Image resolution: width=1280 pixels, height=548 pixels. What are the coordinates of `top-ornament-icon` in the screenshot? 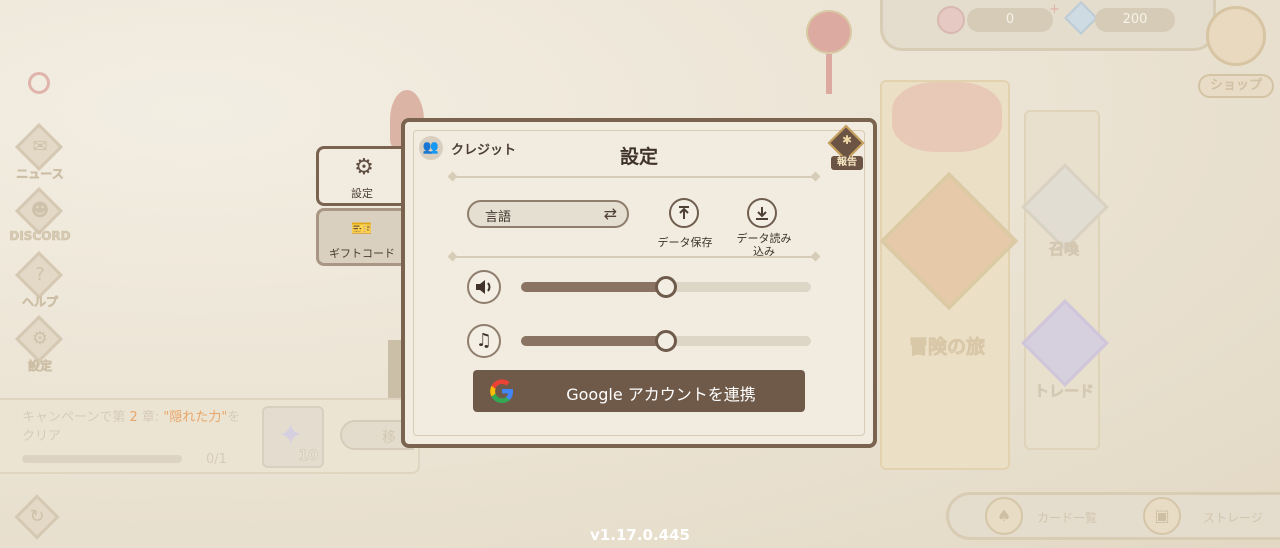 It's located at (39, 83).